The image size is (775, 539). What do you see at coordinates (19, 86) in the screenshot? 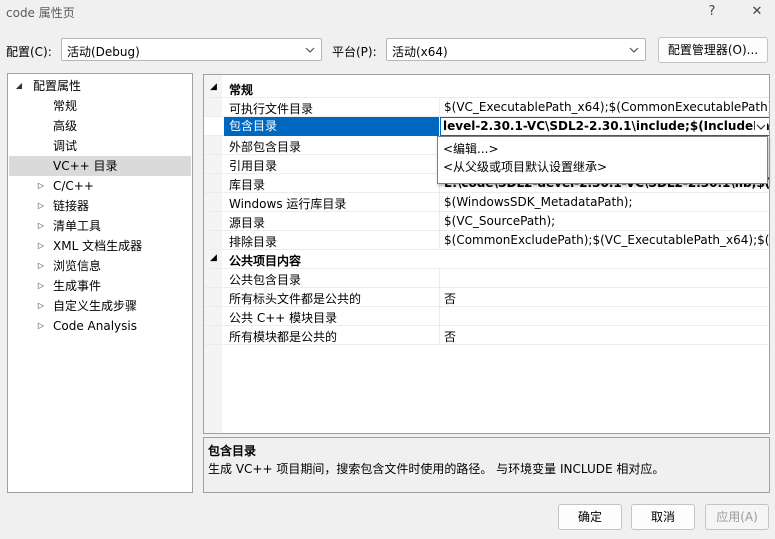
I see `expanded-arrow-icon: ◢` at bounding box center [19, 86].